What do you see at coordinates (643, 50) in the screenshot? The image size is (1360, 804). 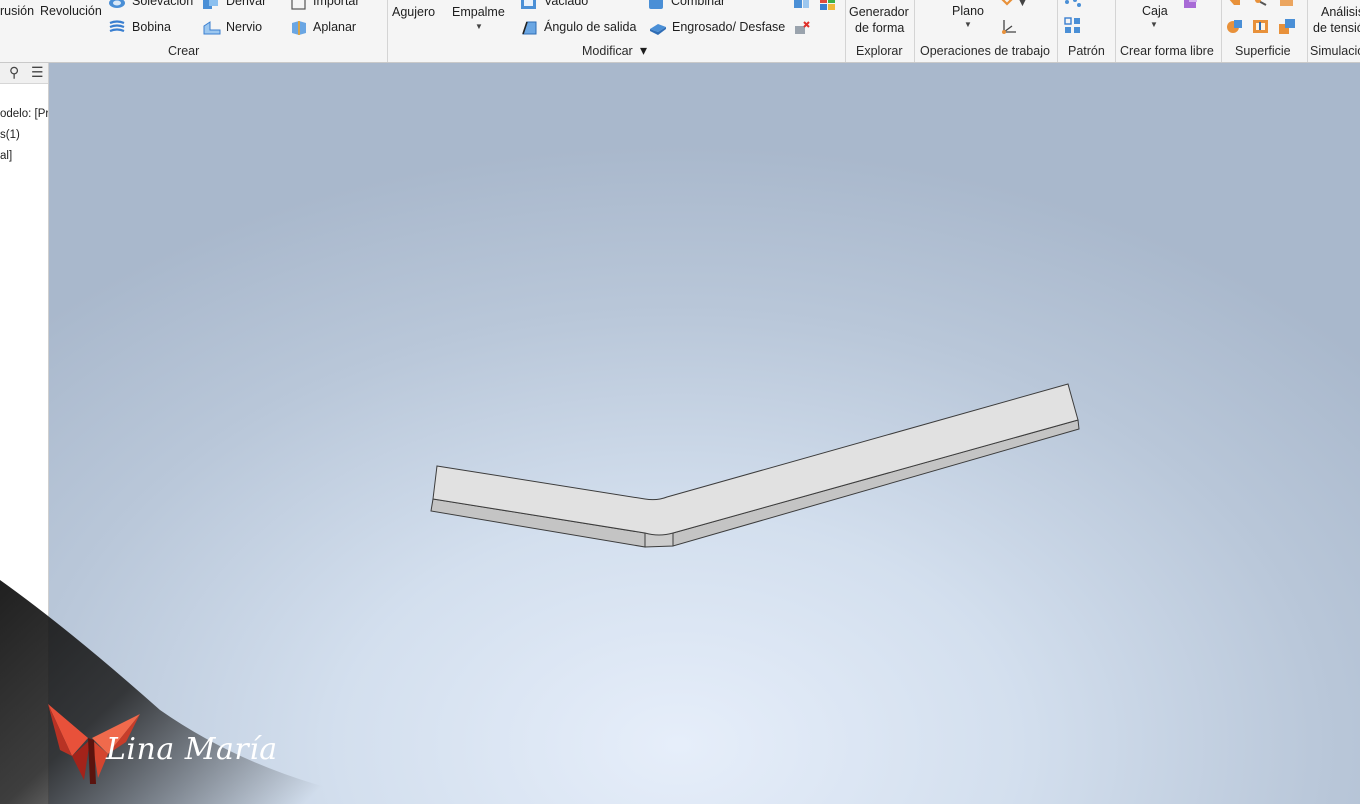 I see `modificar-dropdown-icon: ▾` at bounding box center [643, 50].